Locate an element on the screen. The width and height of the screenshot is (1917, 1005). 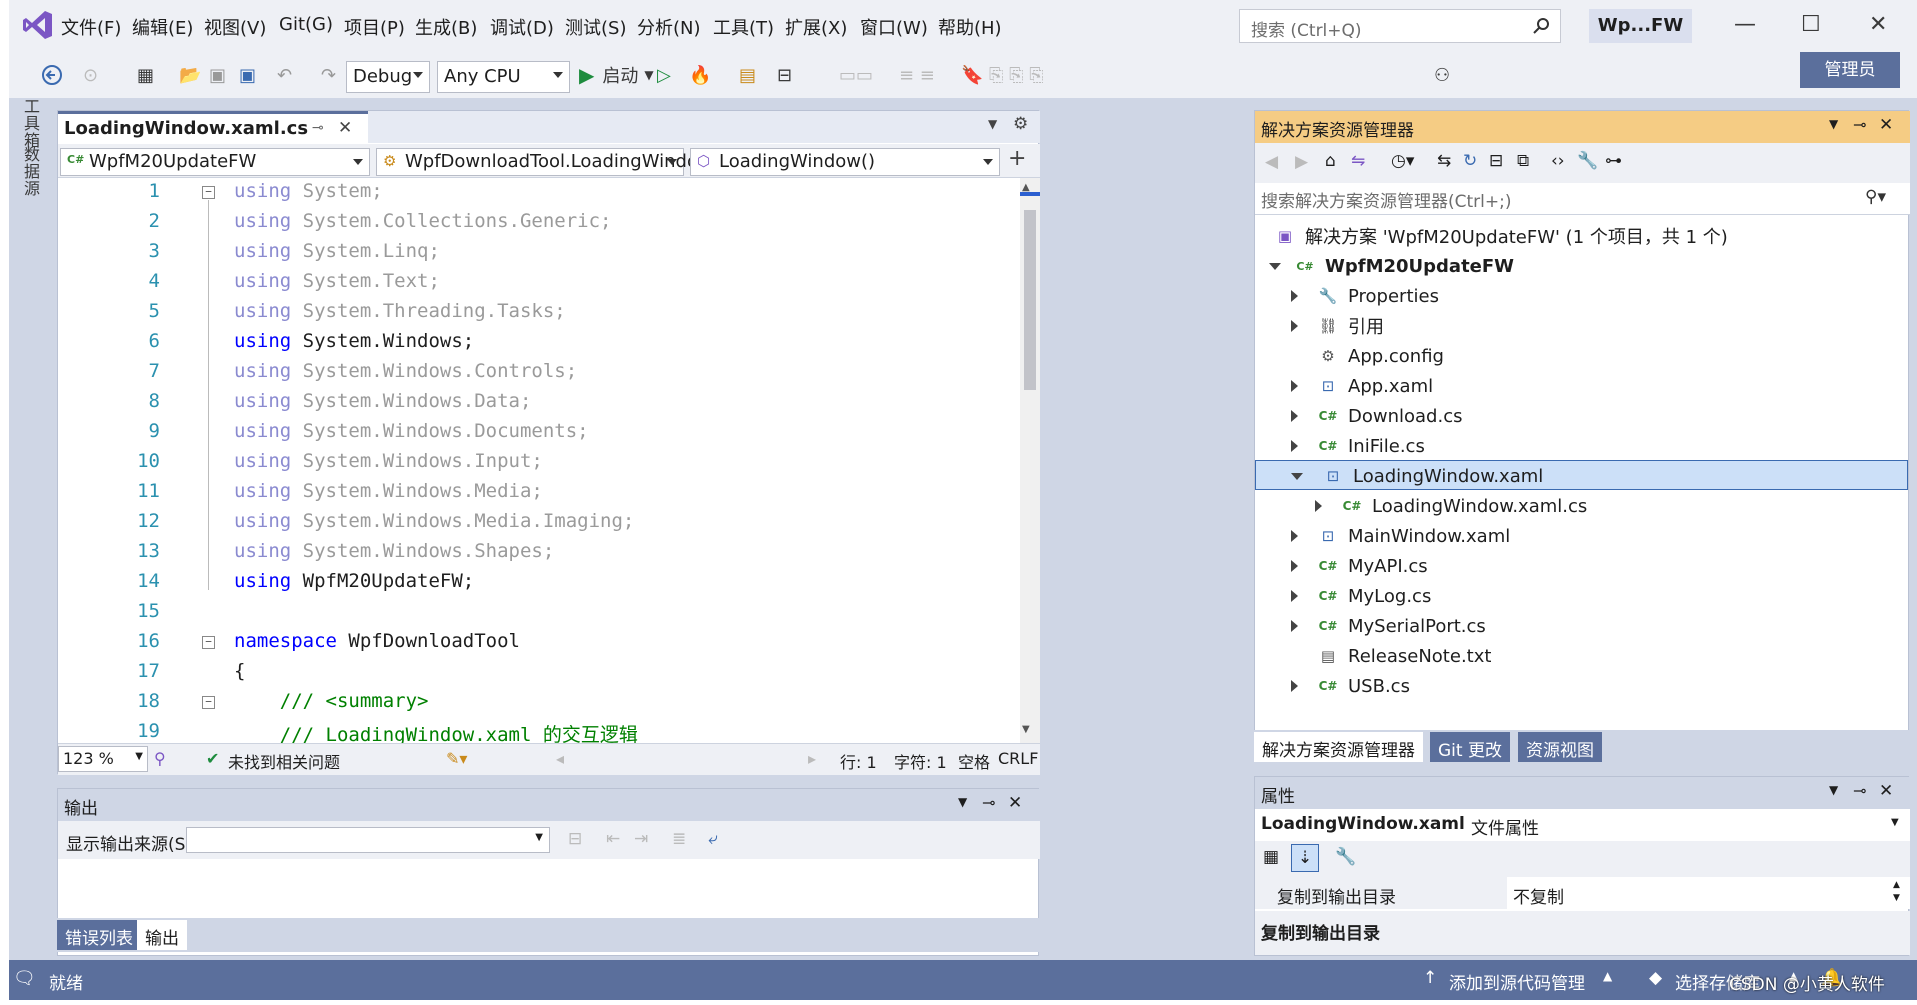
menu-item: 调试(D) is located at coordinates (522, 27).